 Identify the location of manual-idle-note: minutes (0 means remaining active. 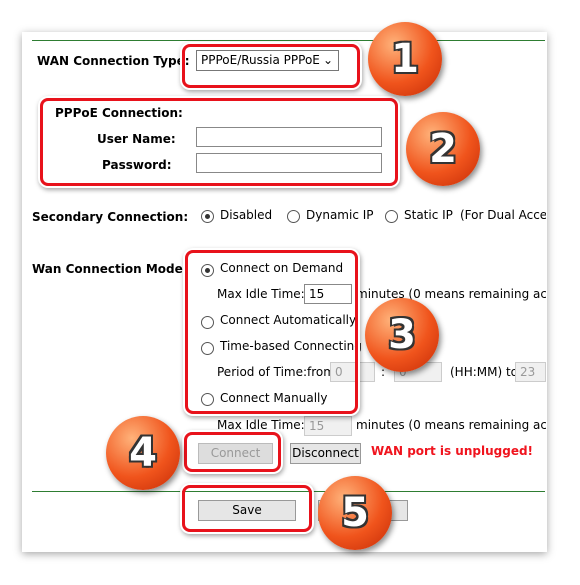
(451, 425).